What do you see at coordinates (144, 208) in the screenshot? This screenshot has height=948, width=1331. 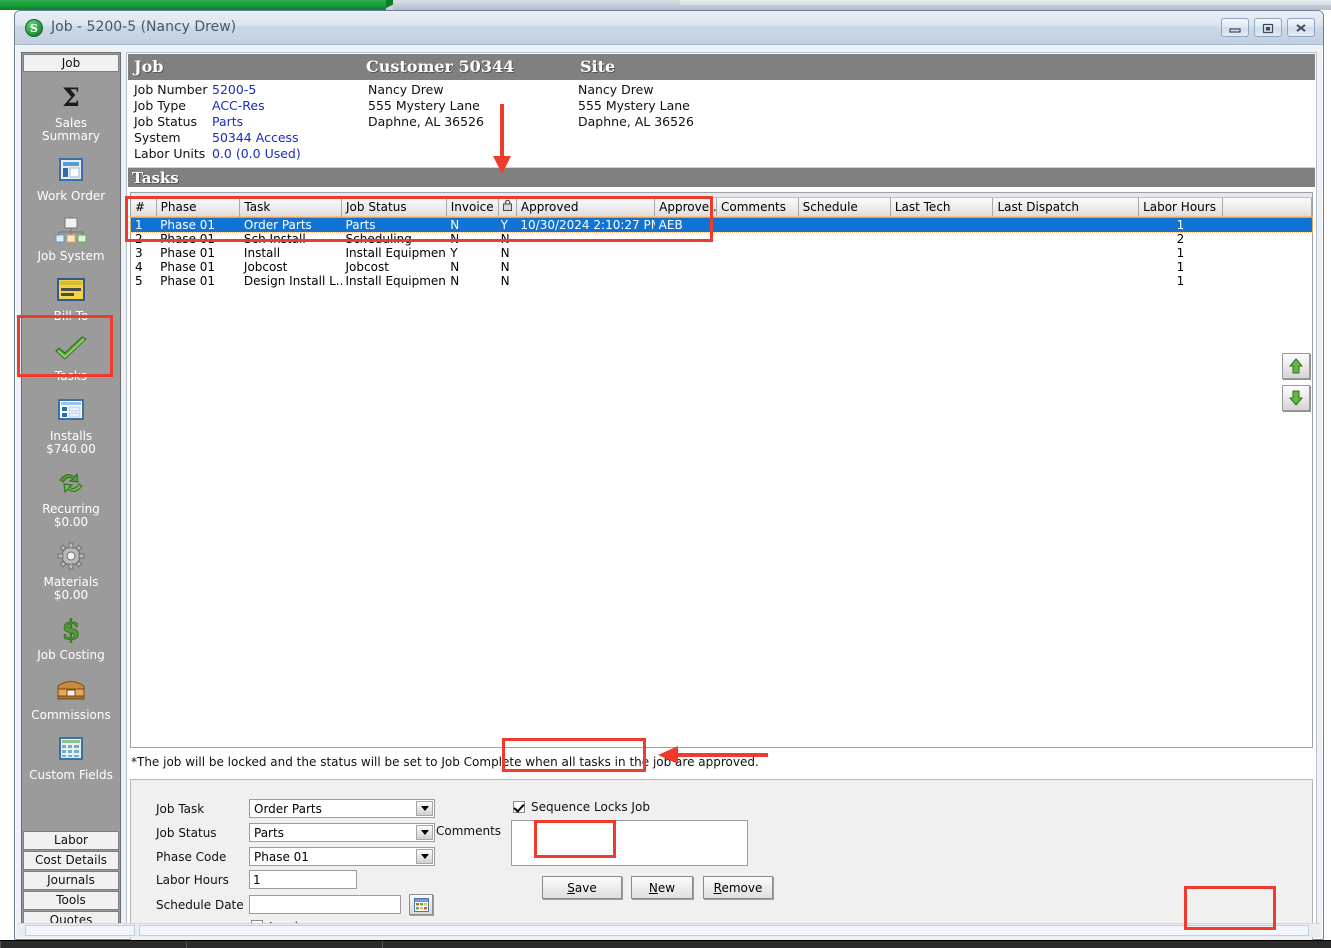 I see `column-header-num: #` at bounding box center [144, 208].